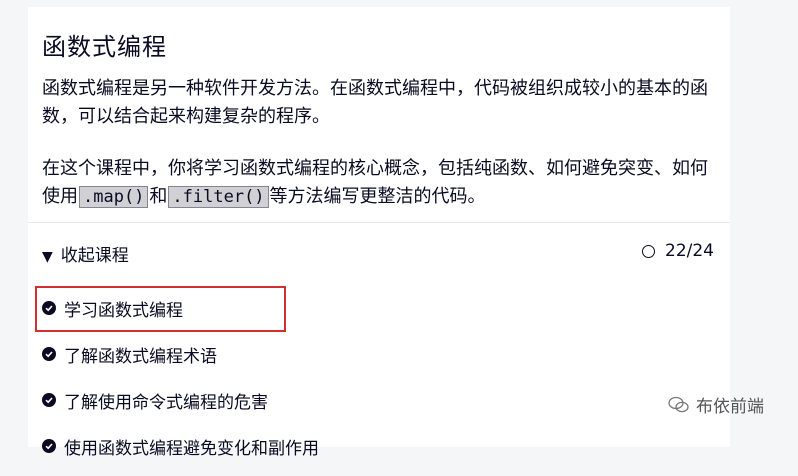  Describe the element at coordinates (47, 257) in the screenshot. I see `triangle-down-icon: ▼` at that location.